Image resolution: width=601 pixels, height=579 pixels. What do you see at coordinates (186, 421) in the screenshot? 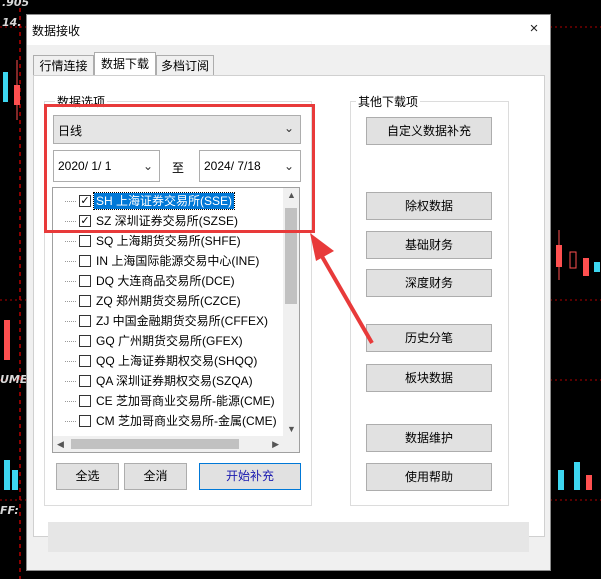
I see `market-label: CM 芝加哥商业交易所-金属(CME)` at bounding box center [186, 421].